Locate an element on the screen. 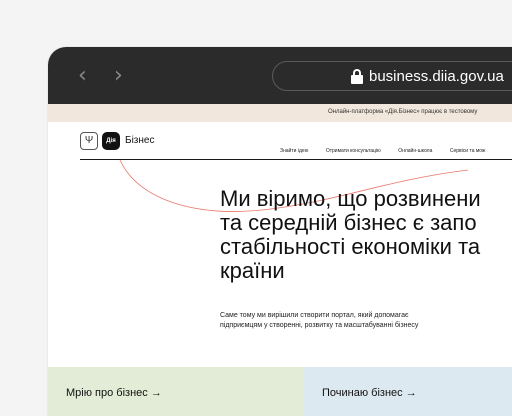 This screenshot has height=416, width=512. lock-icon is located at coordinates (357, 76).